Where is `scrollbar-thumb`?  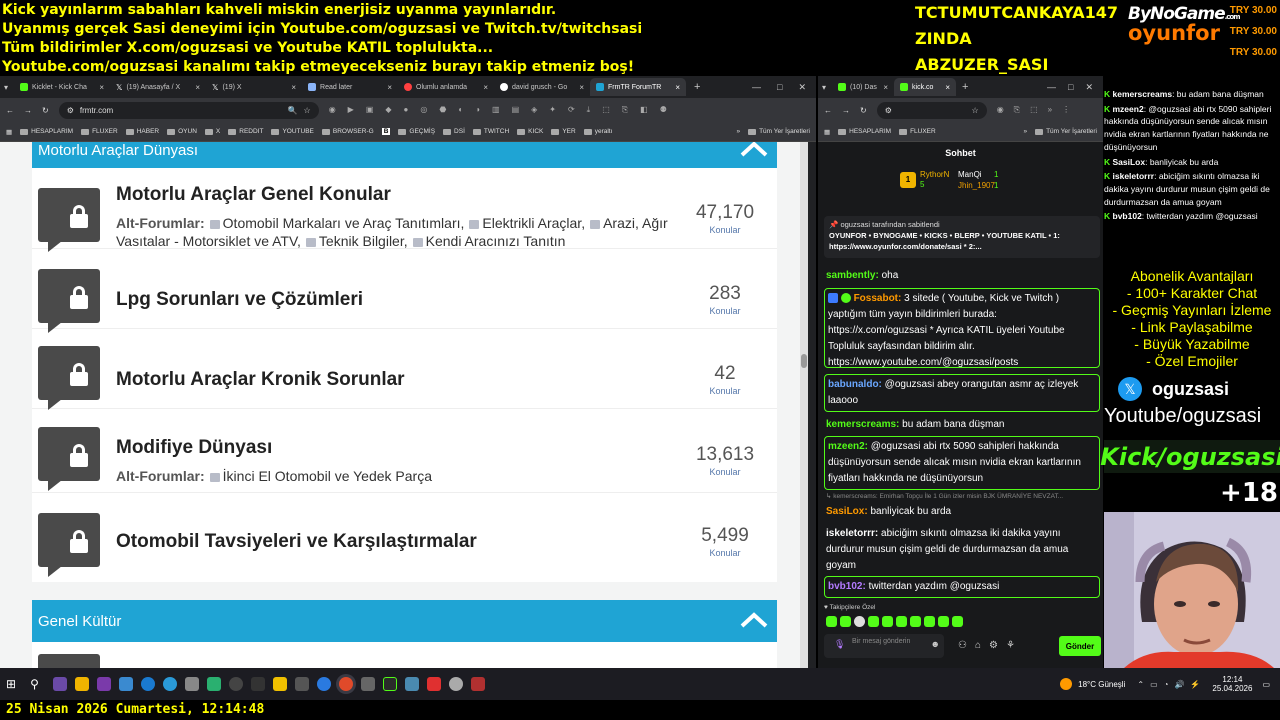
scrollbar-thumb is located at coordinates (804, 361).